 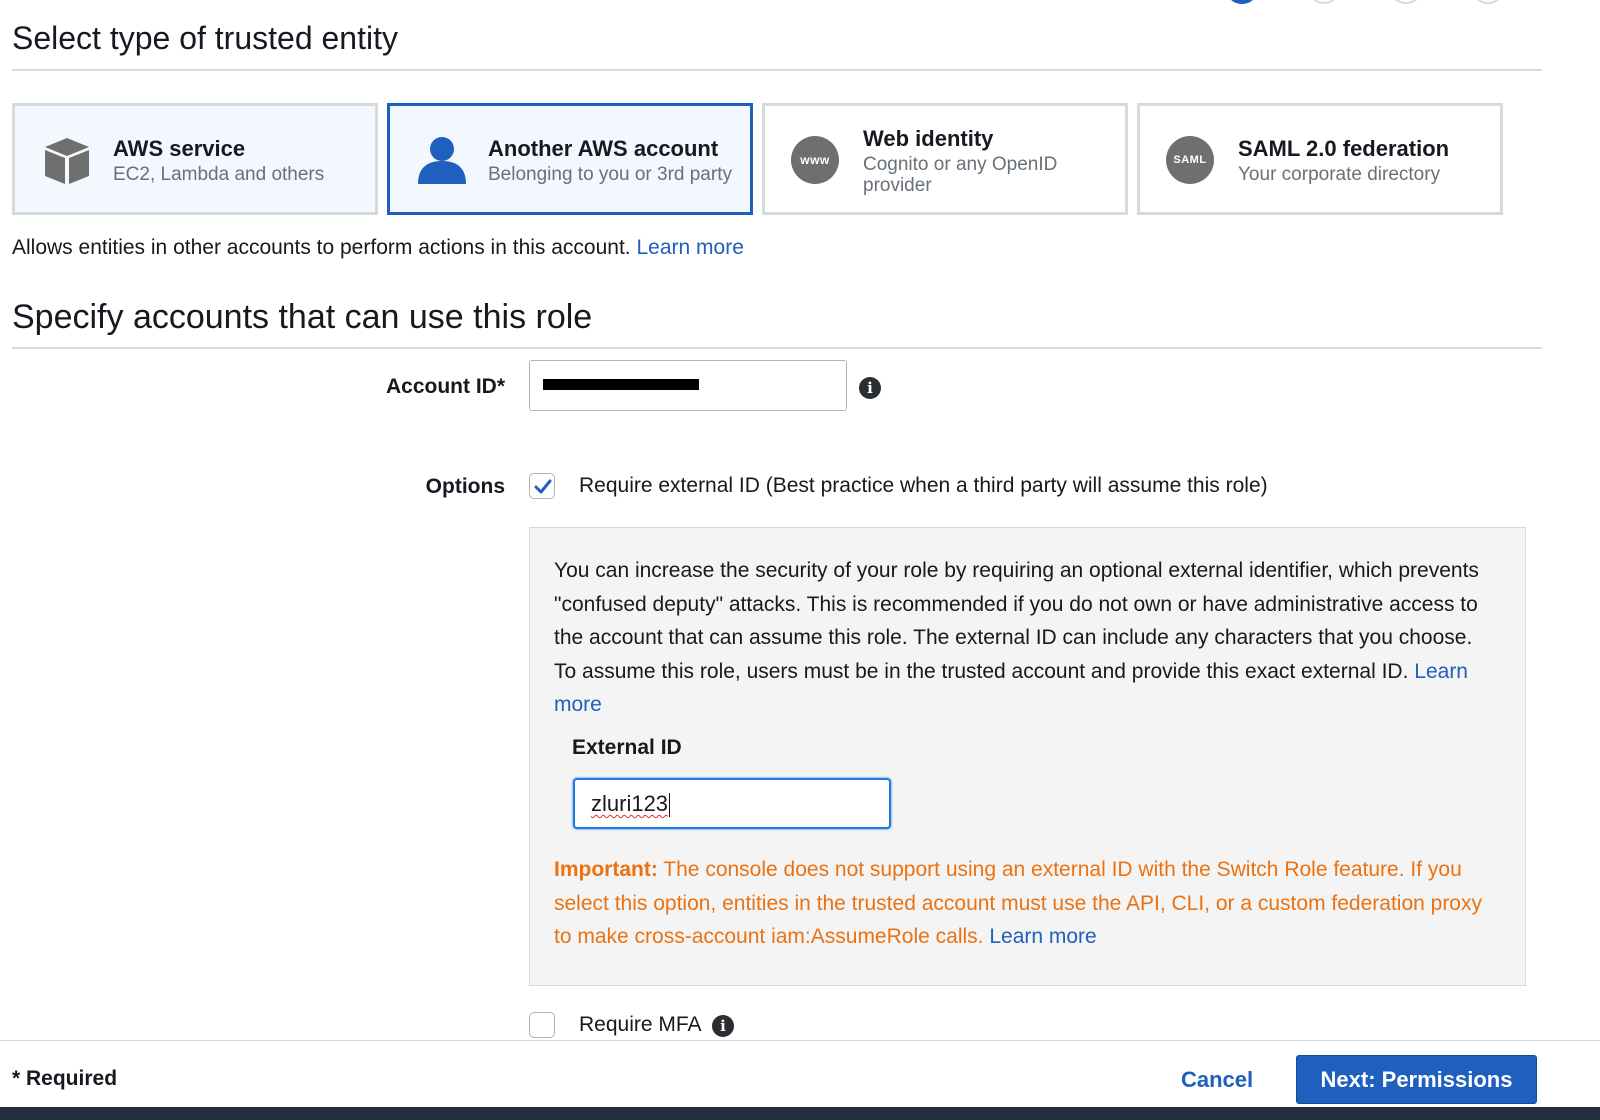 What do you see at coordinates (1242, 2) in the screenshot?
I see `step-1-indicator` at bounding box center [1242, 2].